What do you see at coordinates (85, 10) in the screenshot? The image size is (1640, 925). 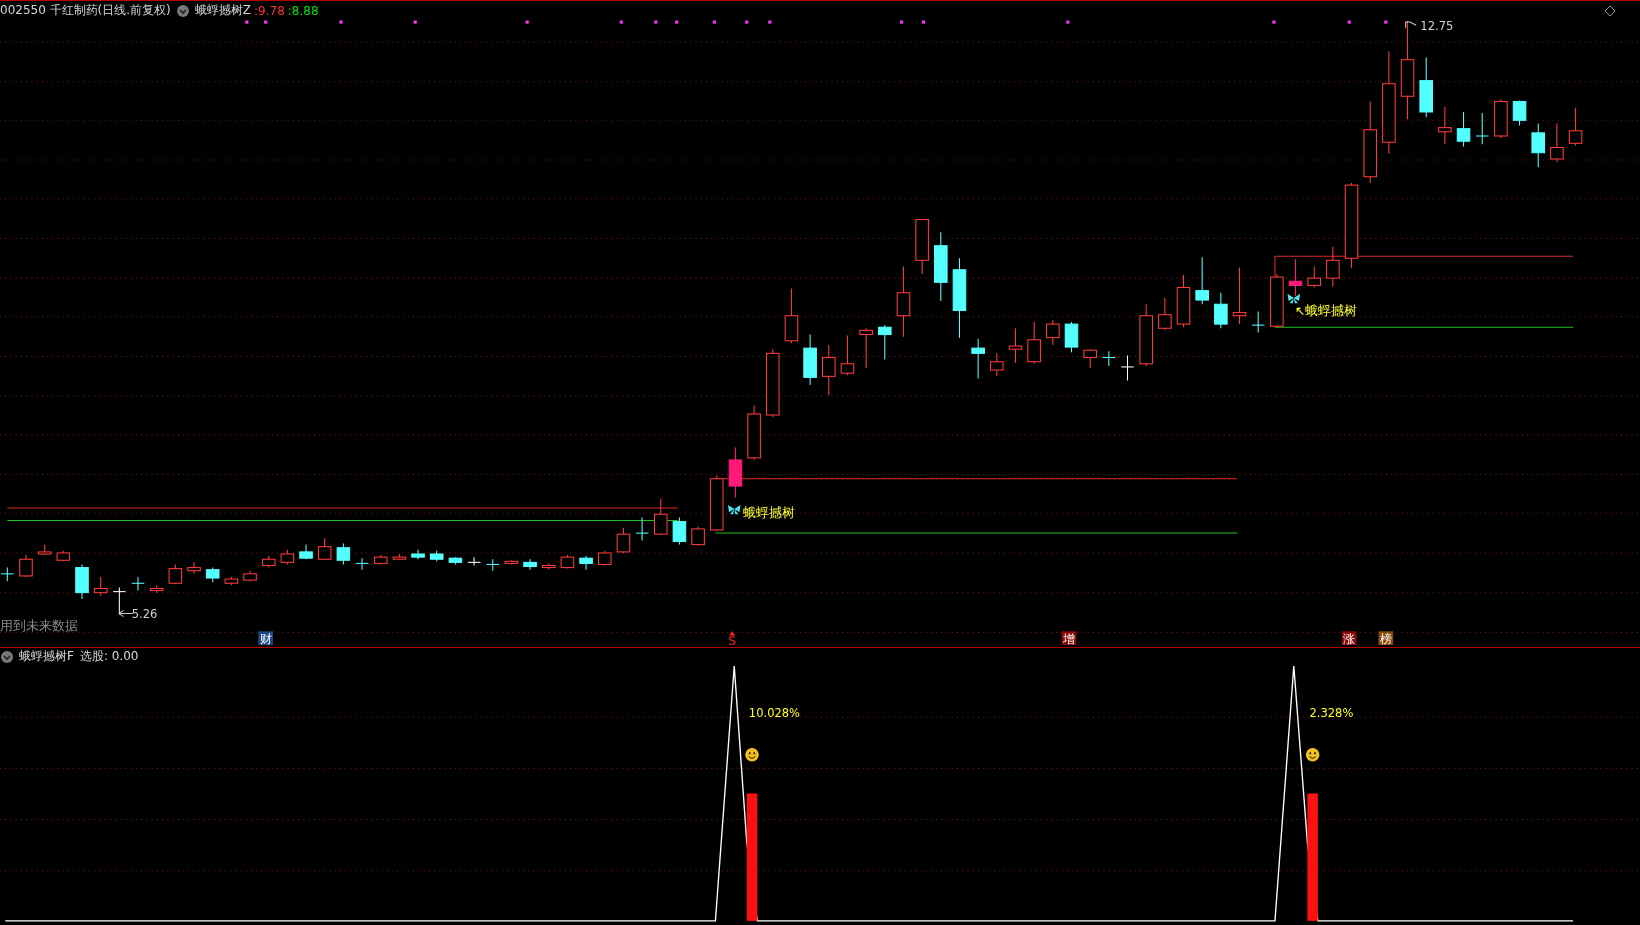 I see `security-title: 002550 千红制药(日线.前复权)` at bounding box center [85, 10].